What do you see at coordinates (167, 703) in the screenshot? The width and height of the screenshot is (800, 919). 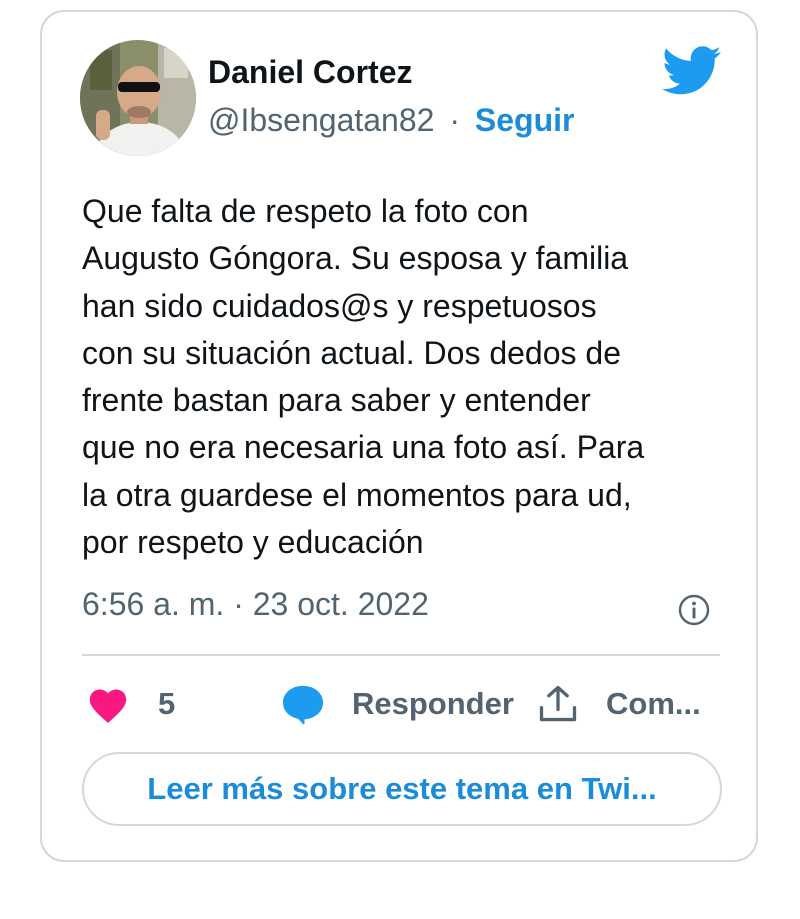 I see `like-count: 5` at bounding box center [167, 703].